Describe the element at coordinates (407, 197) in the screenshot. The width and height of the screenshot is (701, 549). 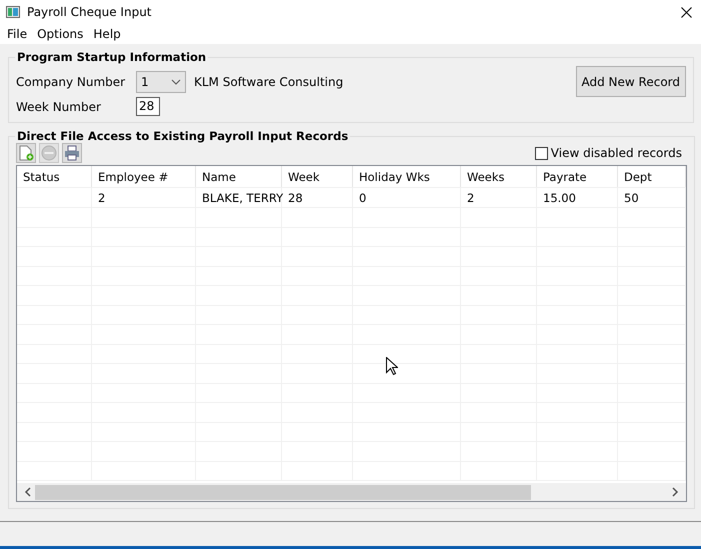
I see `table-cell: 0` at that location.